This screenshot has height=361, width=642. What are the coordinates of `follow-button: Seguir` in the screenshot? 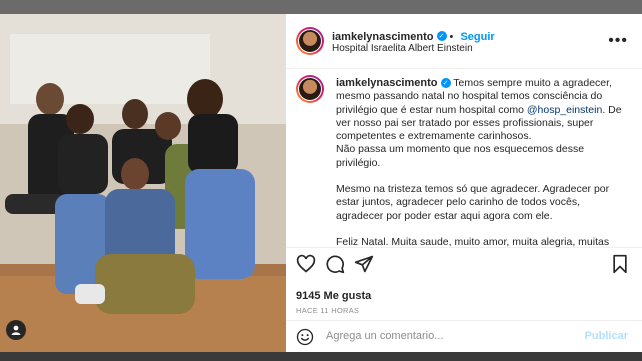 It's located at (477, 37).